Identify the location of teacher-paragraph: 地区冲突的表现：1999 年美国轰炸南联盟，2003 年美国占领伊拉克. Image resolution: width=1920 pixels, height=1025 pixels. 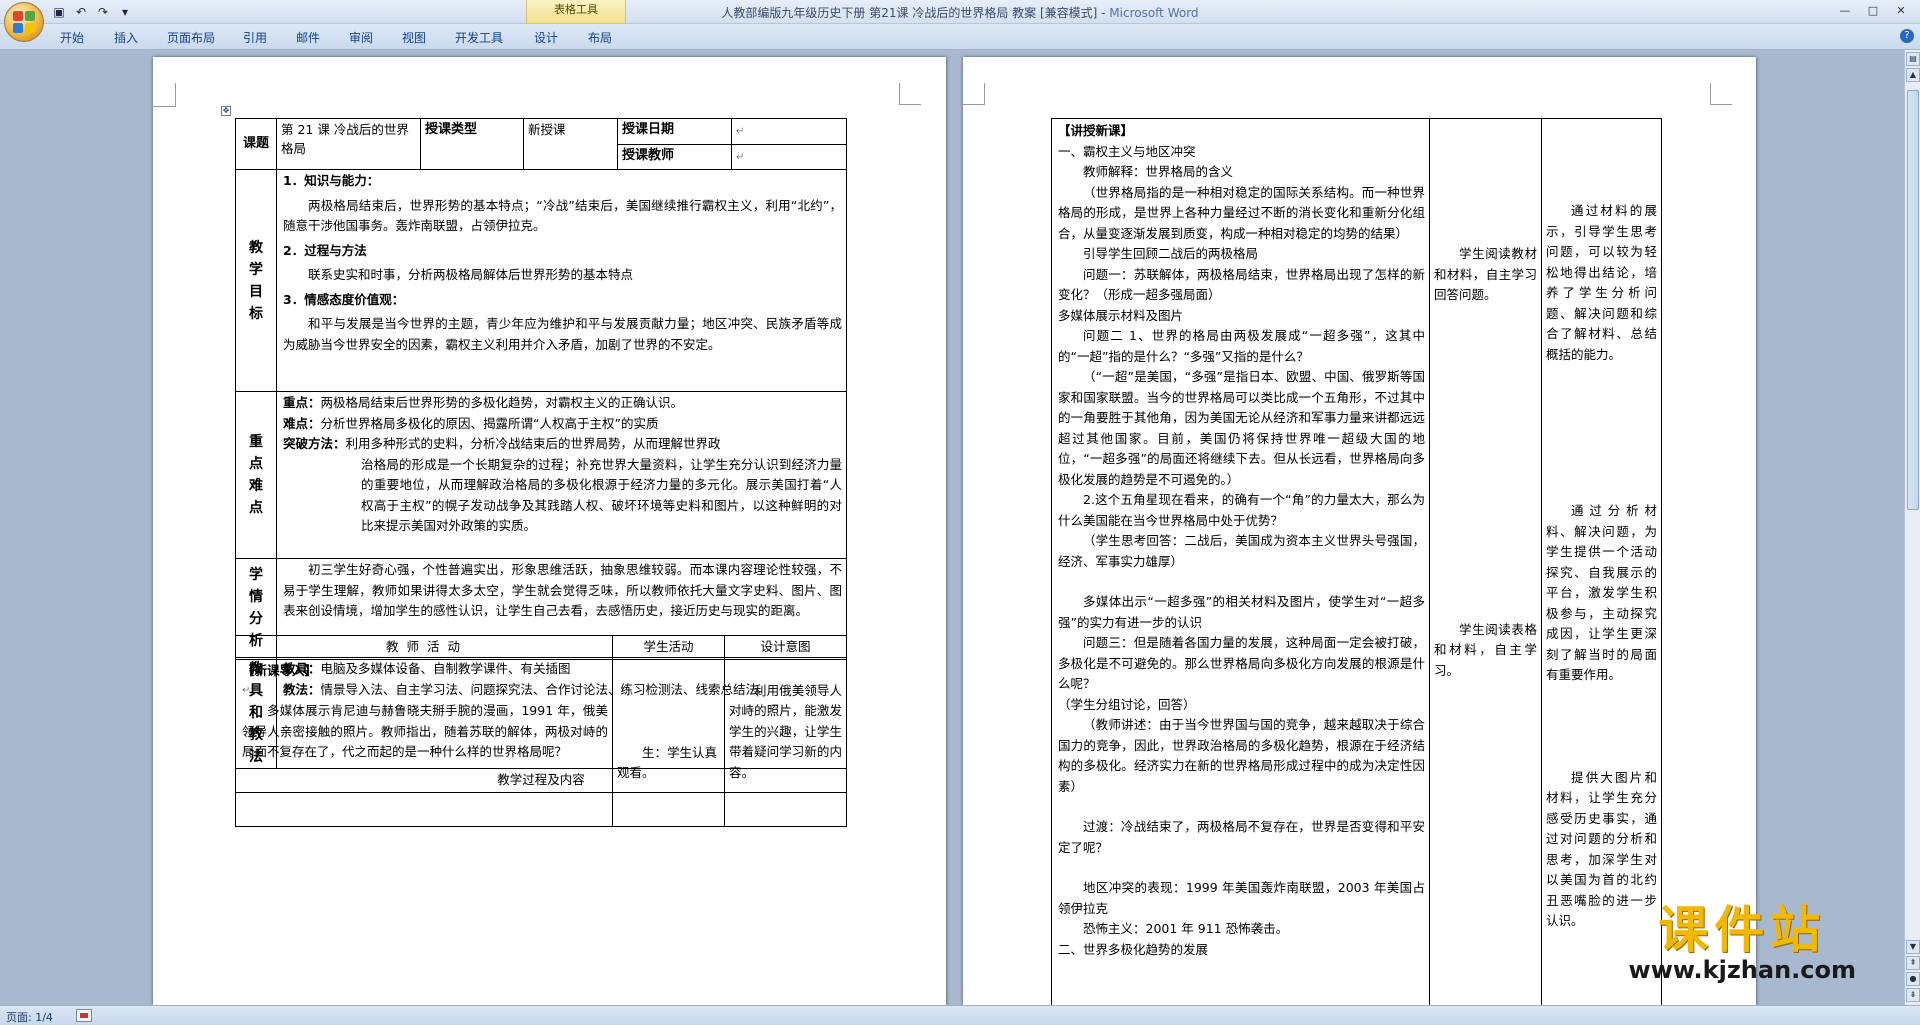
(1241, 898).